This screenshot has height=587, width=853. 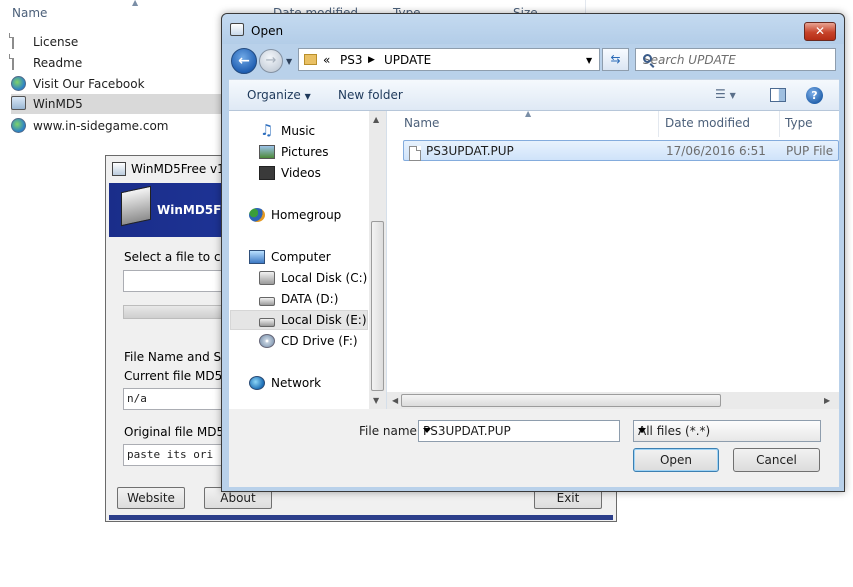 What do you see at coordinates (116, 63) in the screenshot?
I see `list-item: Readme` at bounding box center [116, 63].